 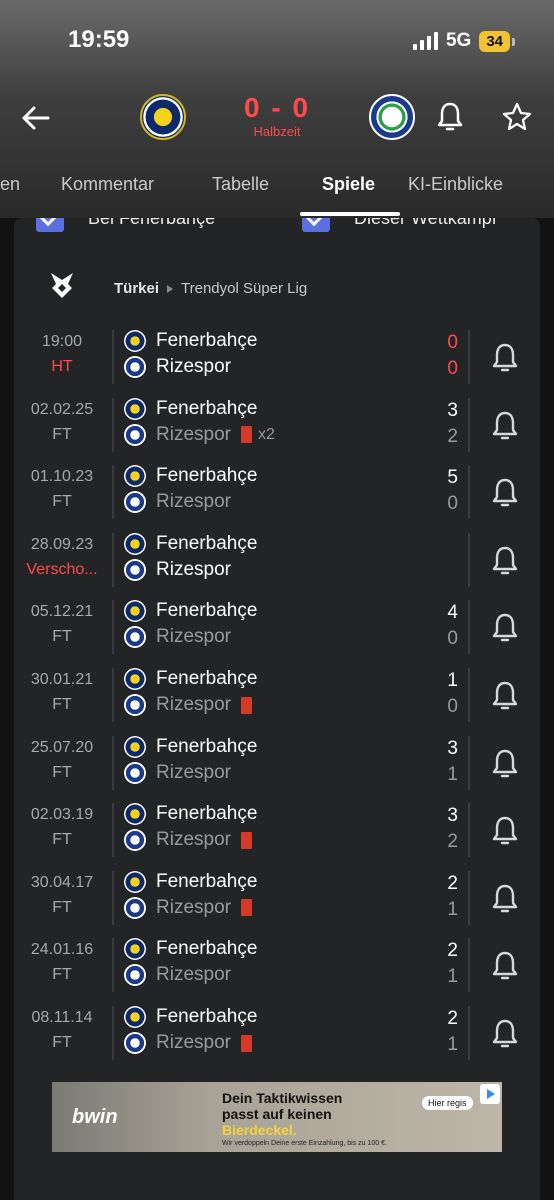 What do you see at coordinates (277, 131) in the screenshot?
I see `match-period: Halbzeit` at bounding box center [277, 131].